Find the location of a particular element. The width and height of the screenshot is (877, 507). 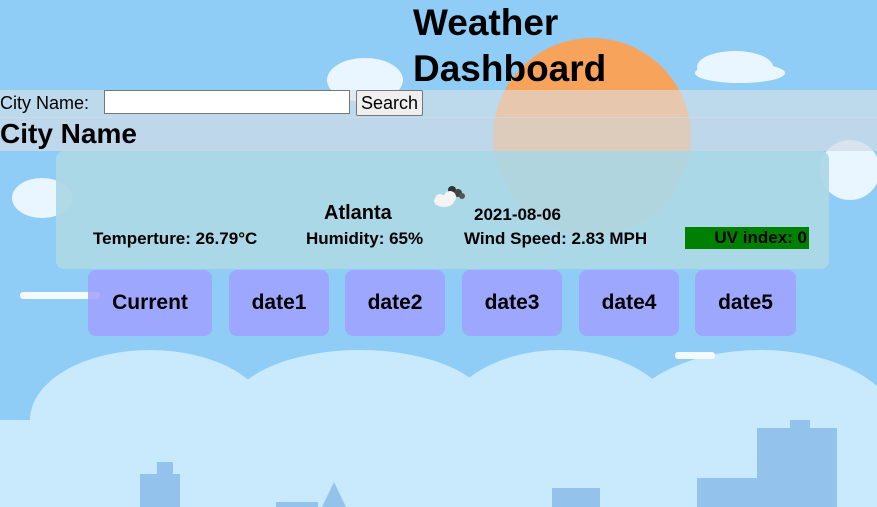

current-date: 2021-08-06 is located at coordinates (517, 214).